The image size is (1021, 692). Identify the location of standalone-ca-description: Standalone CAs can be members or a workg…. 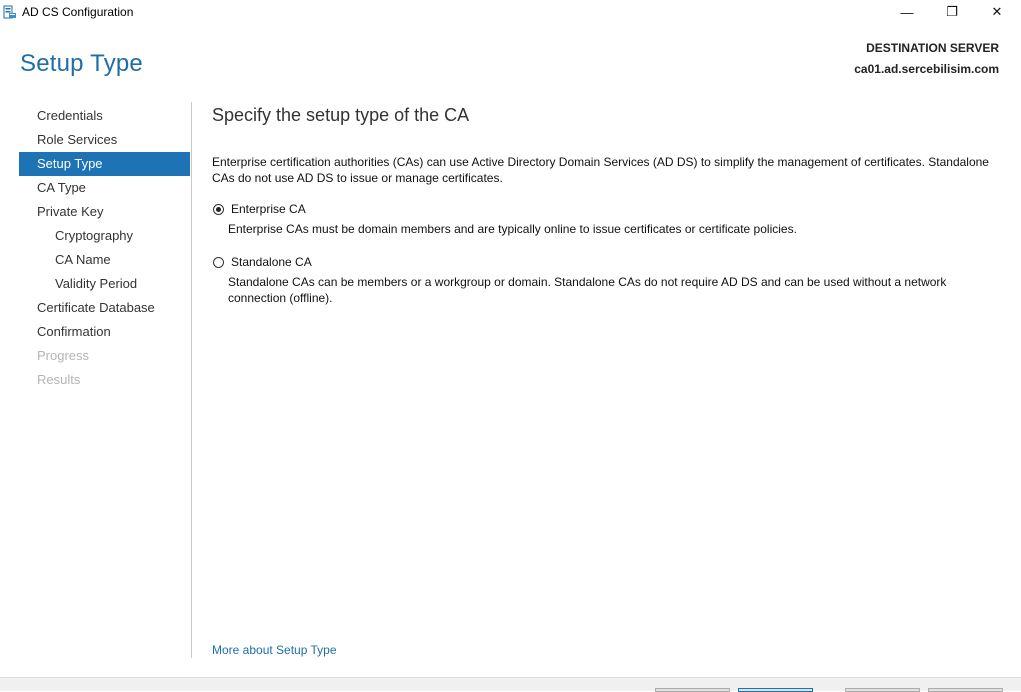
(587, 290).